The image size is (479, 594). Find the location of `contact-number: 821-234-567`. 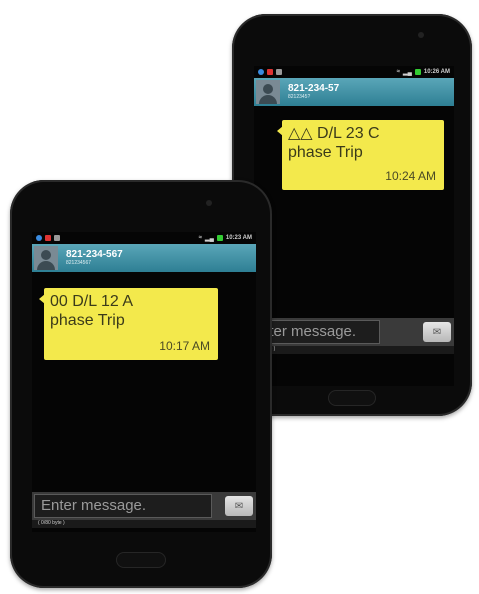

contact-number: 821-234-567 is located at coordinates (94, 254).